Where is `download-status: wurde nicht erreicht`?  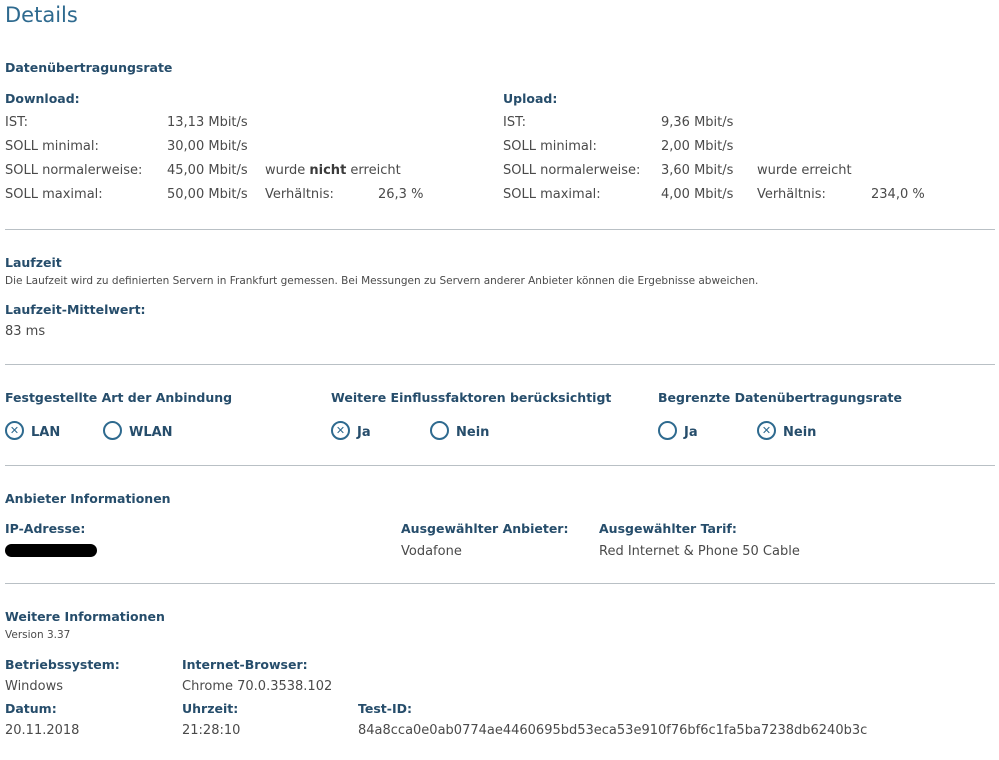
download-status: wurde nicht erreicht is located at coordinates (333, 170).